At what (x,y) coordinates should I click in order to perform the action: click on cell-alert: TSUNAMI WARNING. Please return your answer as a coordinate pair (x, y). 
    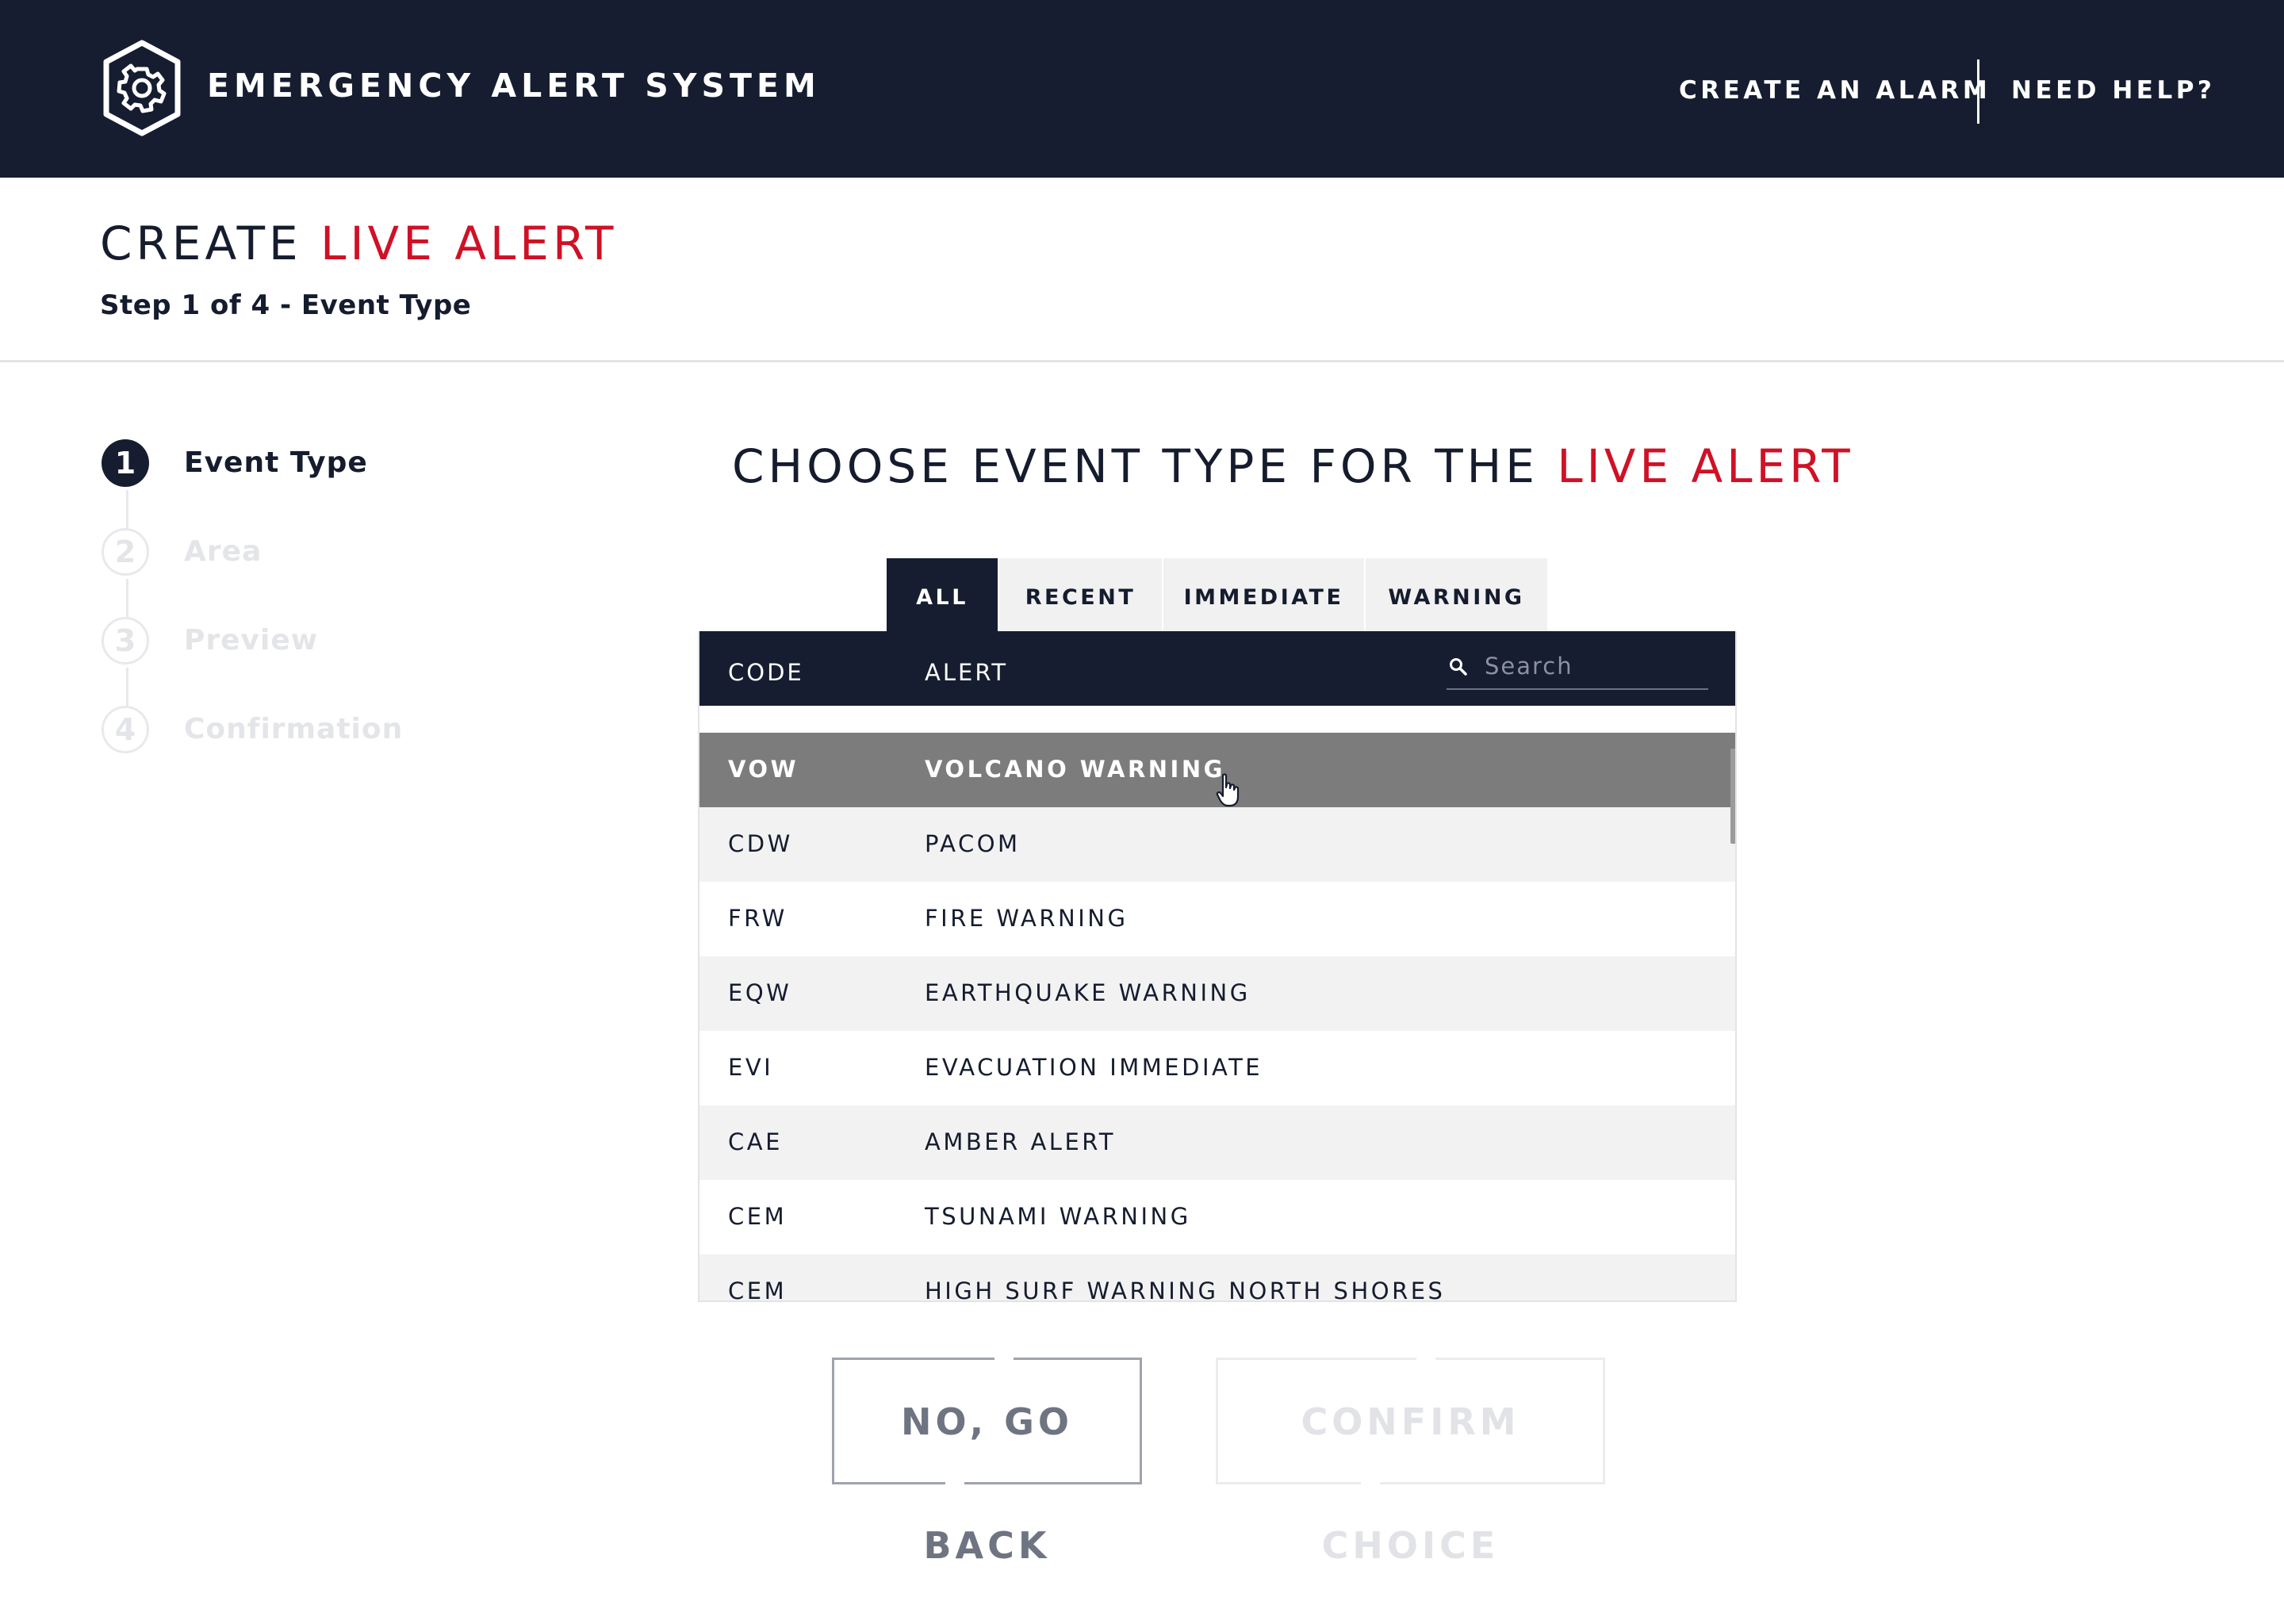
    Looking at the image, I should click on (1058, 1216).